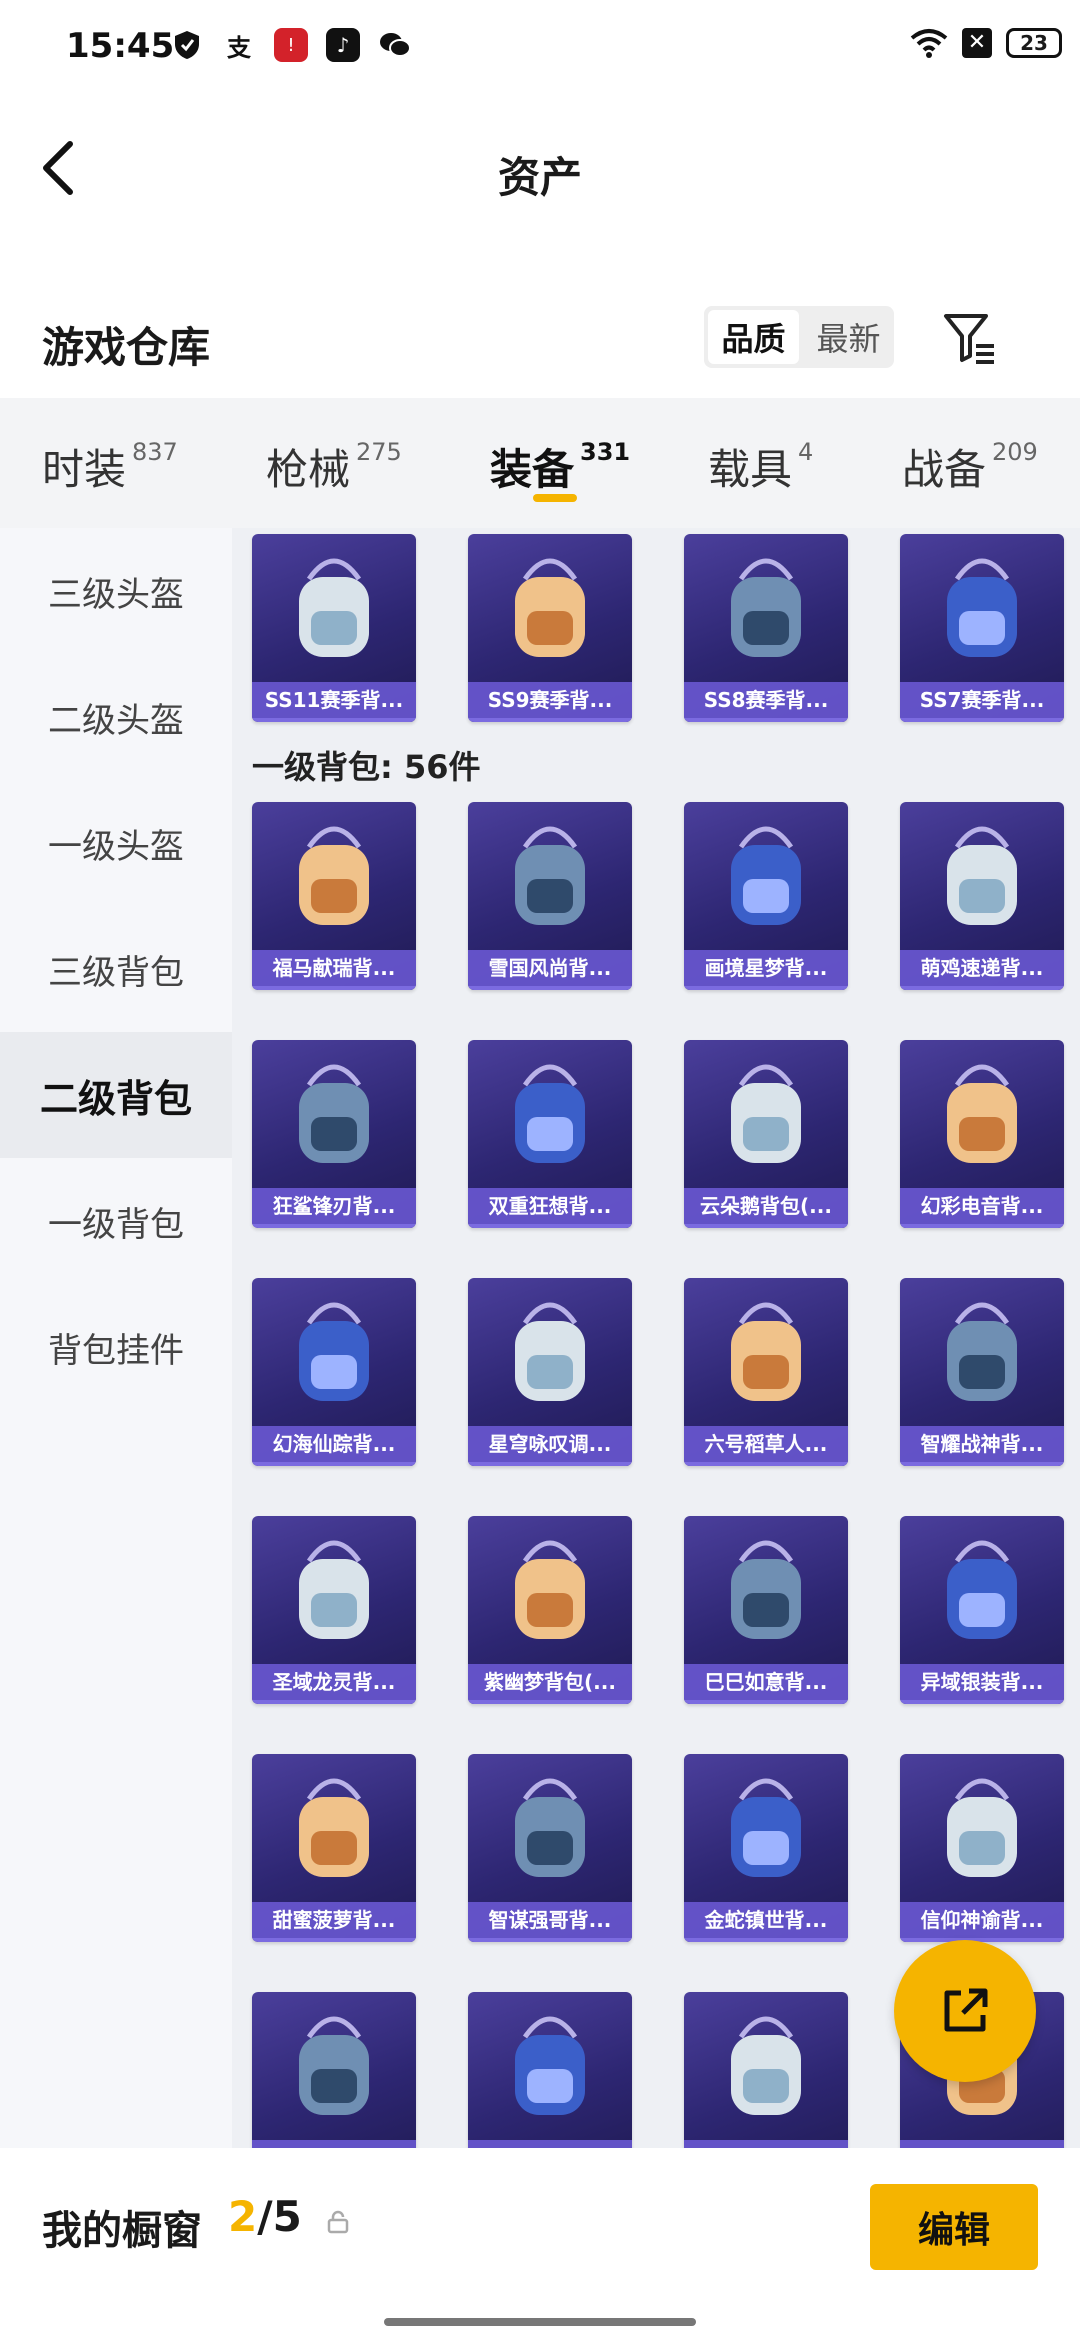 Image resolution: width=1080 pixels, height=2340 pixels. What do you see at coordinates (116, 1221) in the screenshot?
I see `sidebar-item-backpack-1: 一级背包` at bounding box center [116, 1221].